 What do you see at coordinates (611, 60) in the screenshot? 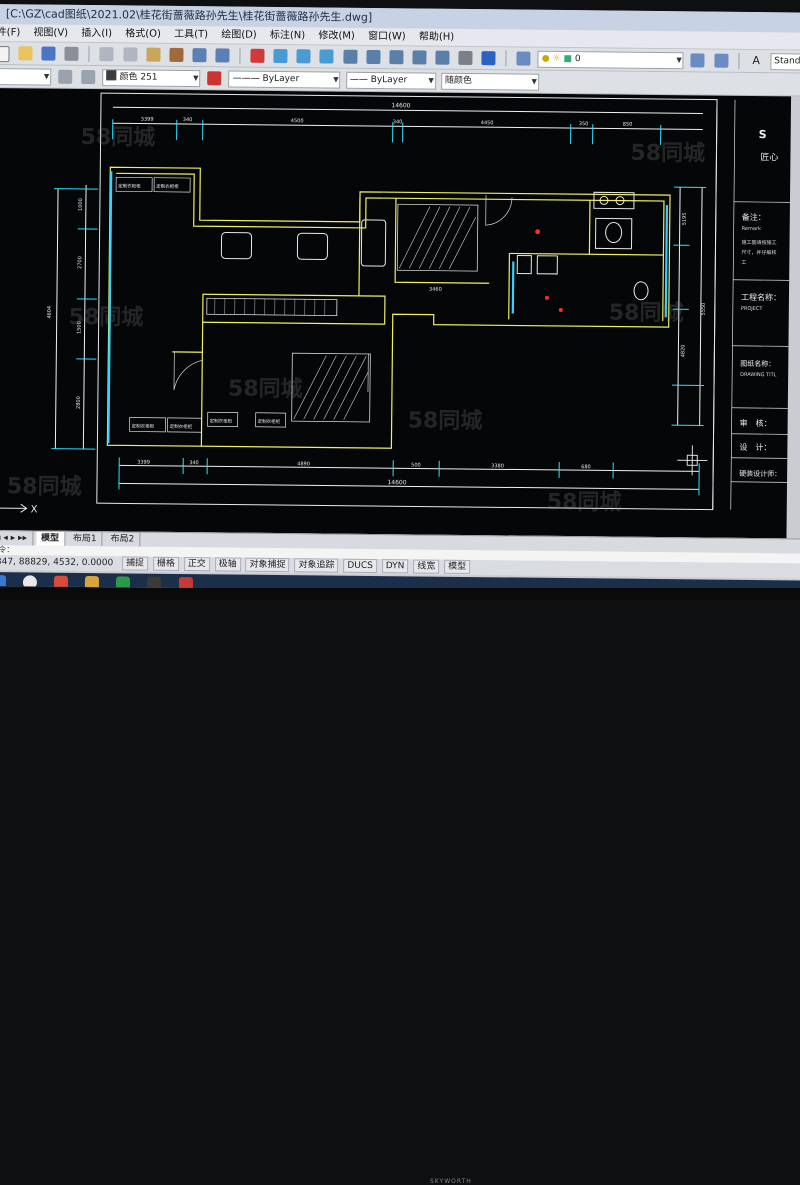
I see `layer-dropdown: ● ☼ ■ 0 ▼` at bounding box center [611, 60].